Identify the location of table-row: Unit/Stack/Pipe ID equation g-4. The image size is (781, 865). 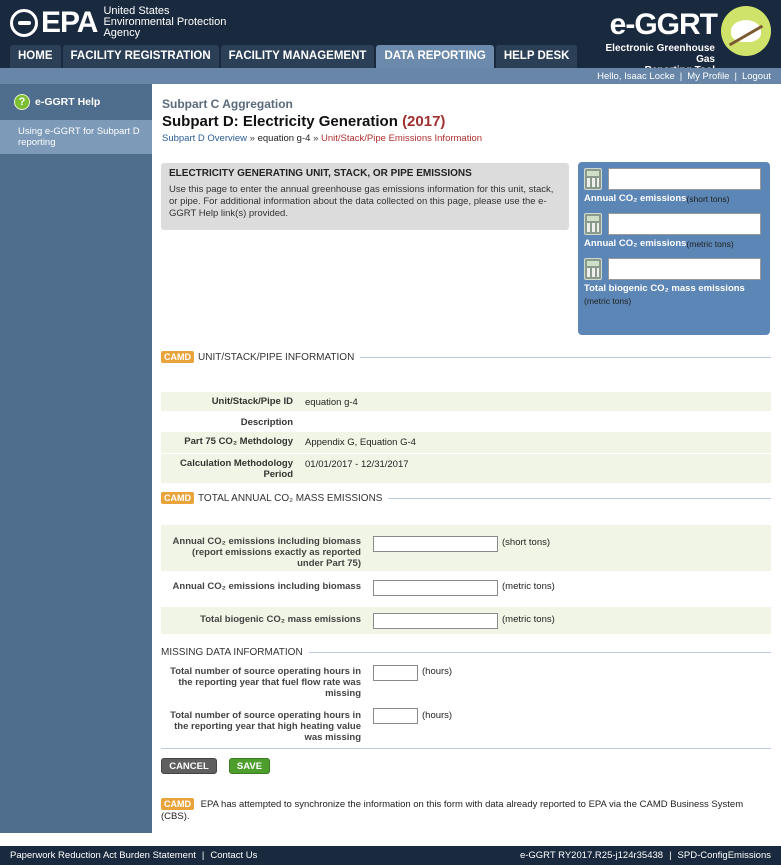
(466, 402).